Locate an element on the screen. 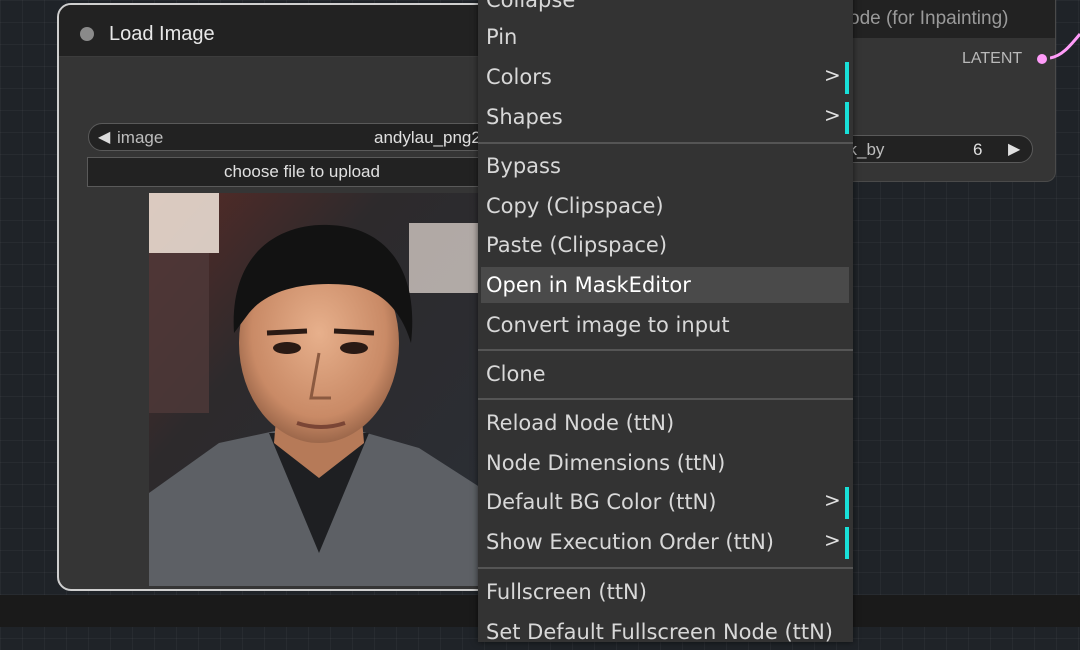  image-widget-value: andylau_png2 is located at coordinates (427, 137).